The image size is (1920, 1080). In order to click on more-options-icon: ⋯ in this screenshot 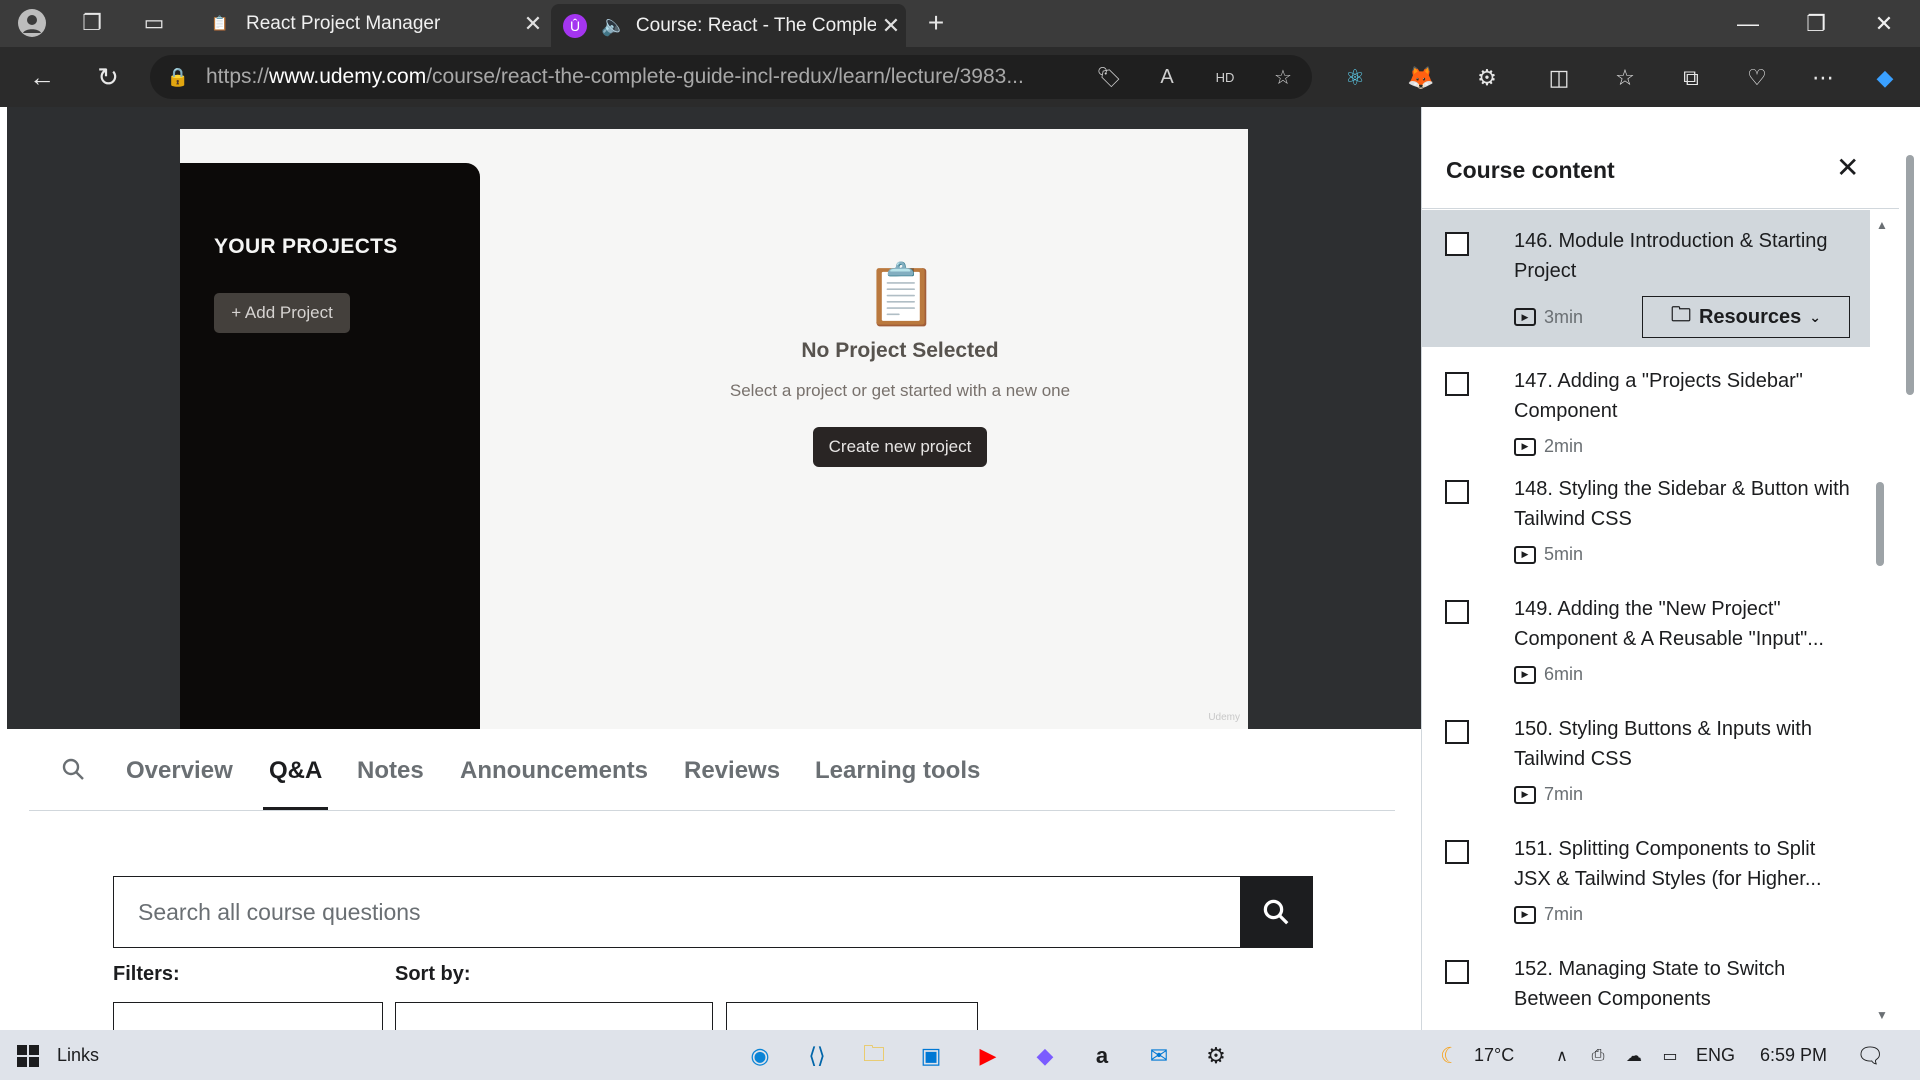, I will do `click(1823, 78)`.